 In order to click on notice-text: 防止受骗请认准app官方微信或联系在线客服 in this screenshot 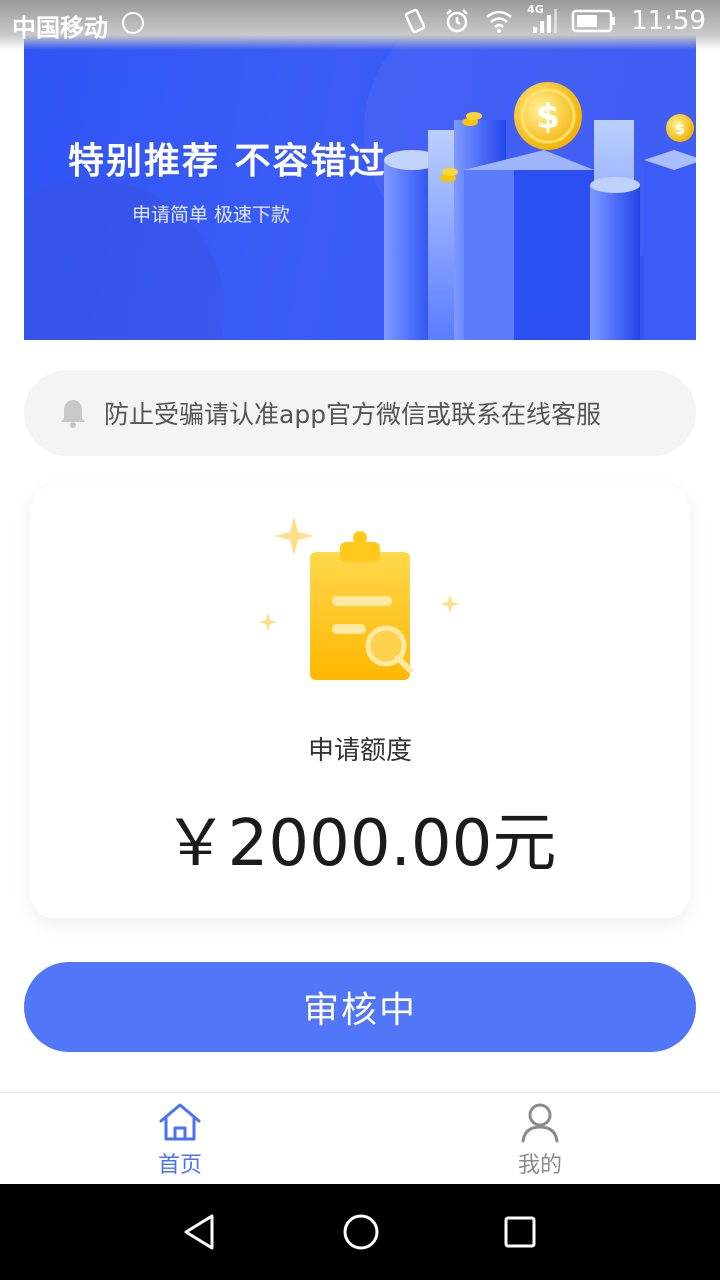, I will do `click(353, 414)`.